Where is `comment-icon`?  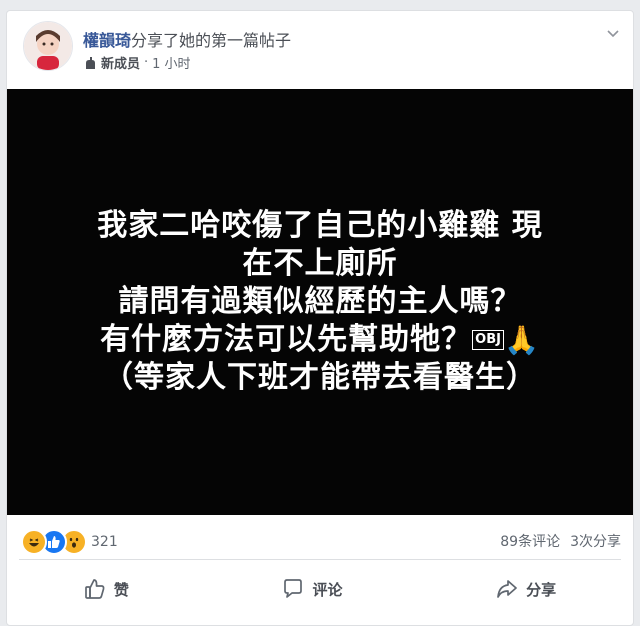
comment-icon is located at coordinates (293, 588).